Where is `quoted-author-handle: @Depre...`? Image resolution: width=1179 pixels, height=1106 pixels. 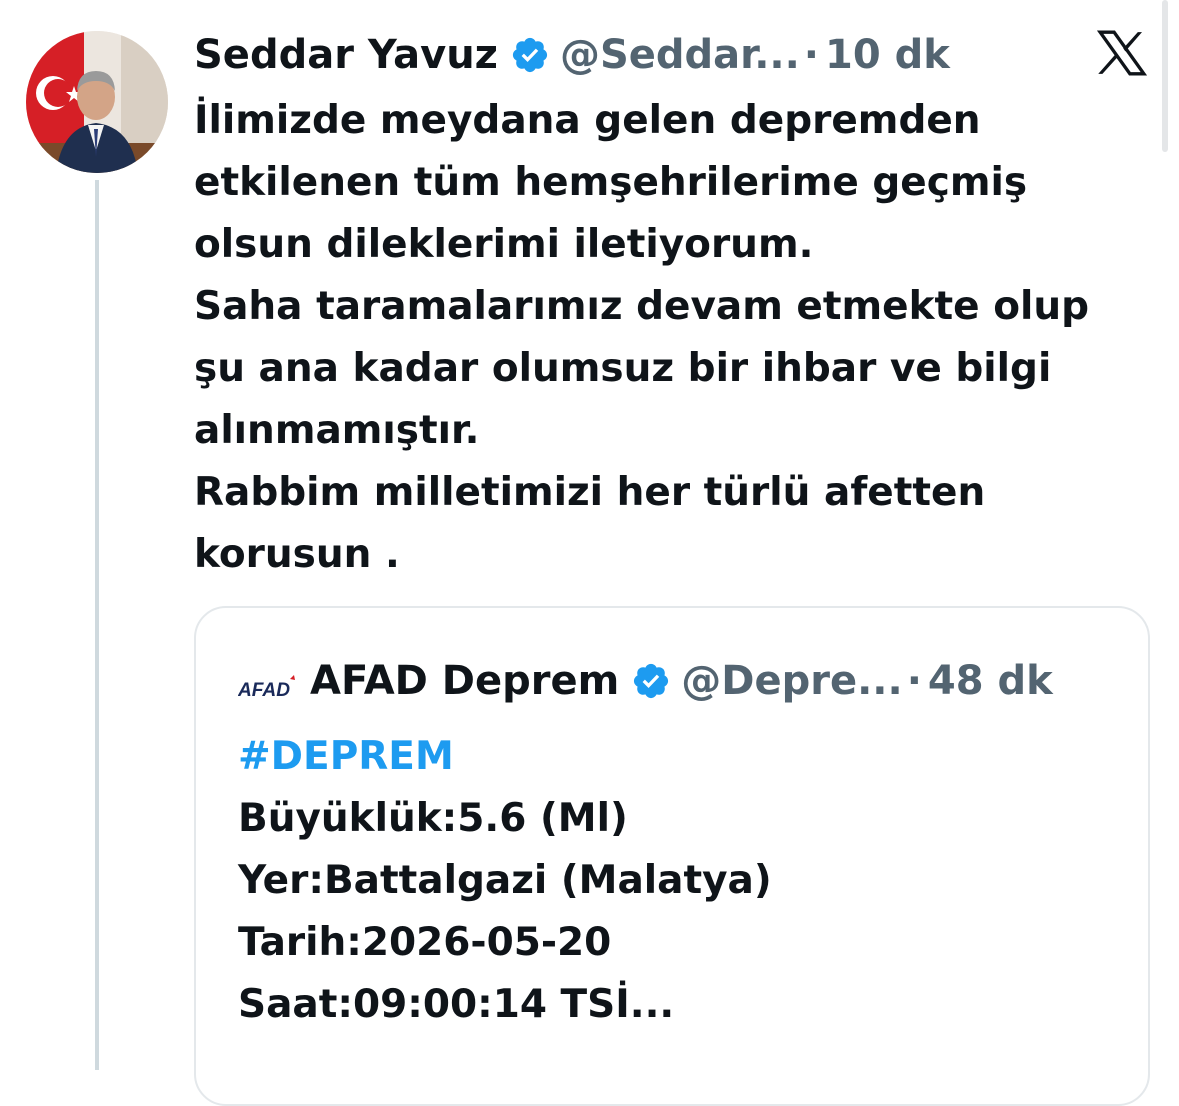
quoted-author-handle: @Depre... is located at coordinates (791, 681).